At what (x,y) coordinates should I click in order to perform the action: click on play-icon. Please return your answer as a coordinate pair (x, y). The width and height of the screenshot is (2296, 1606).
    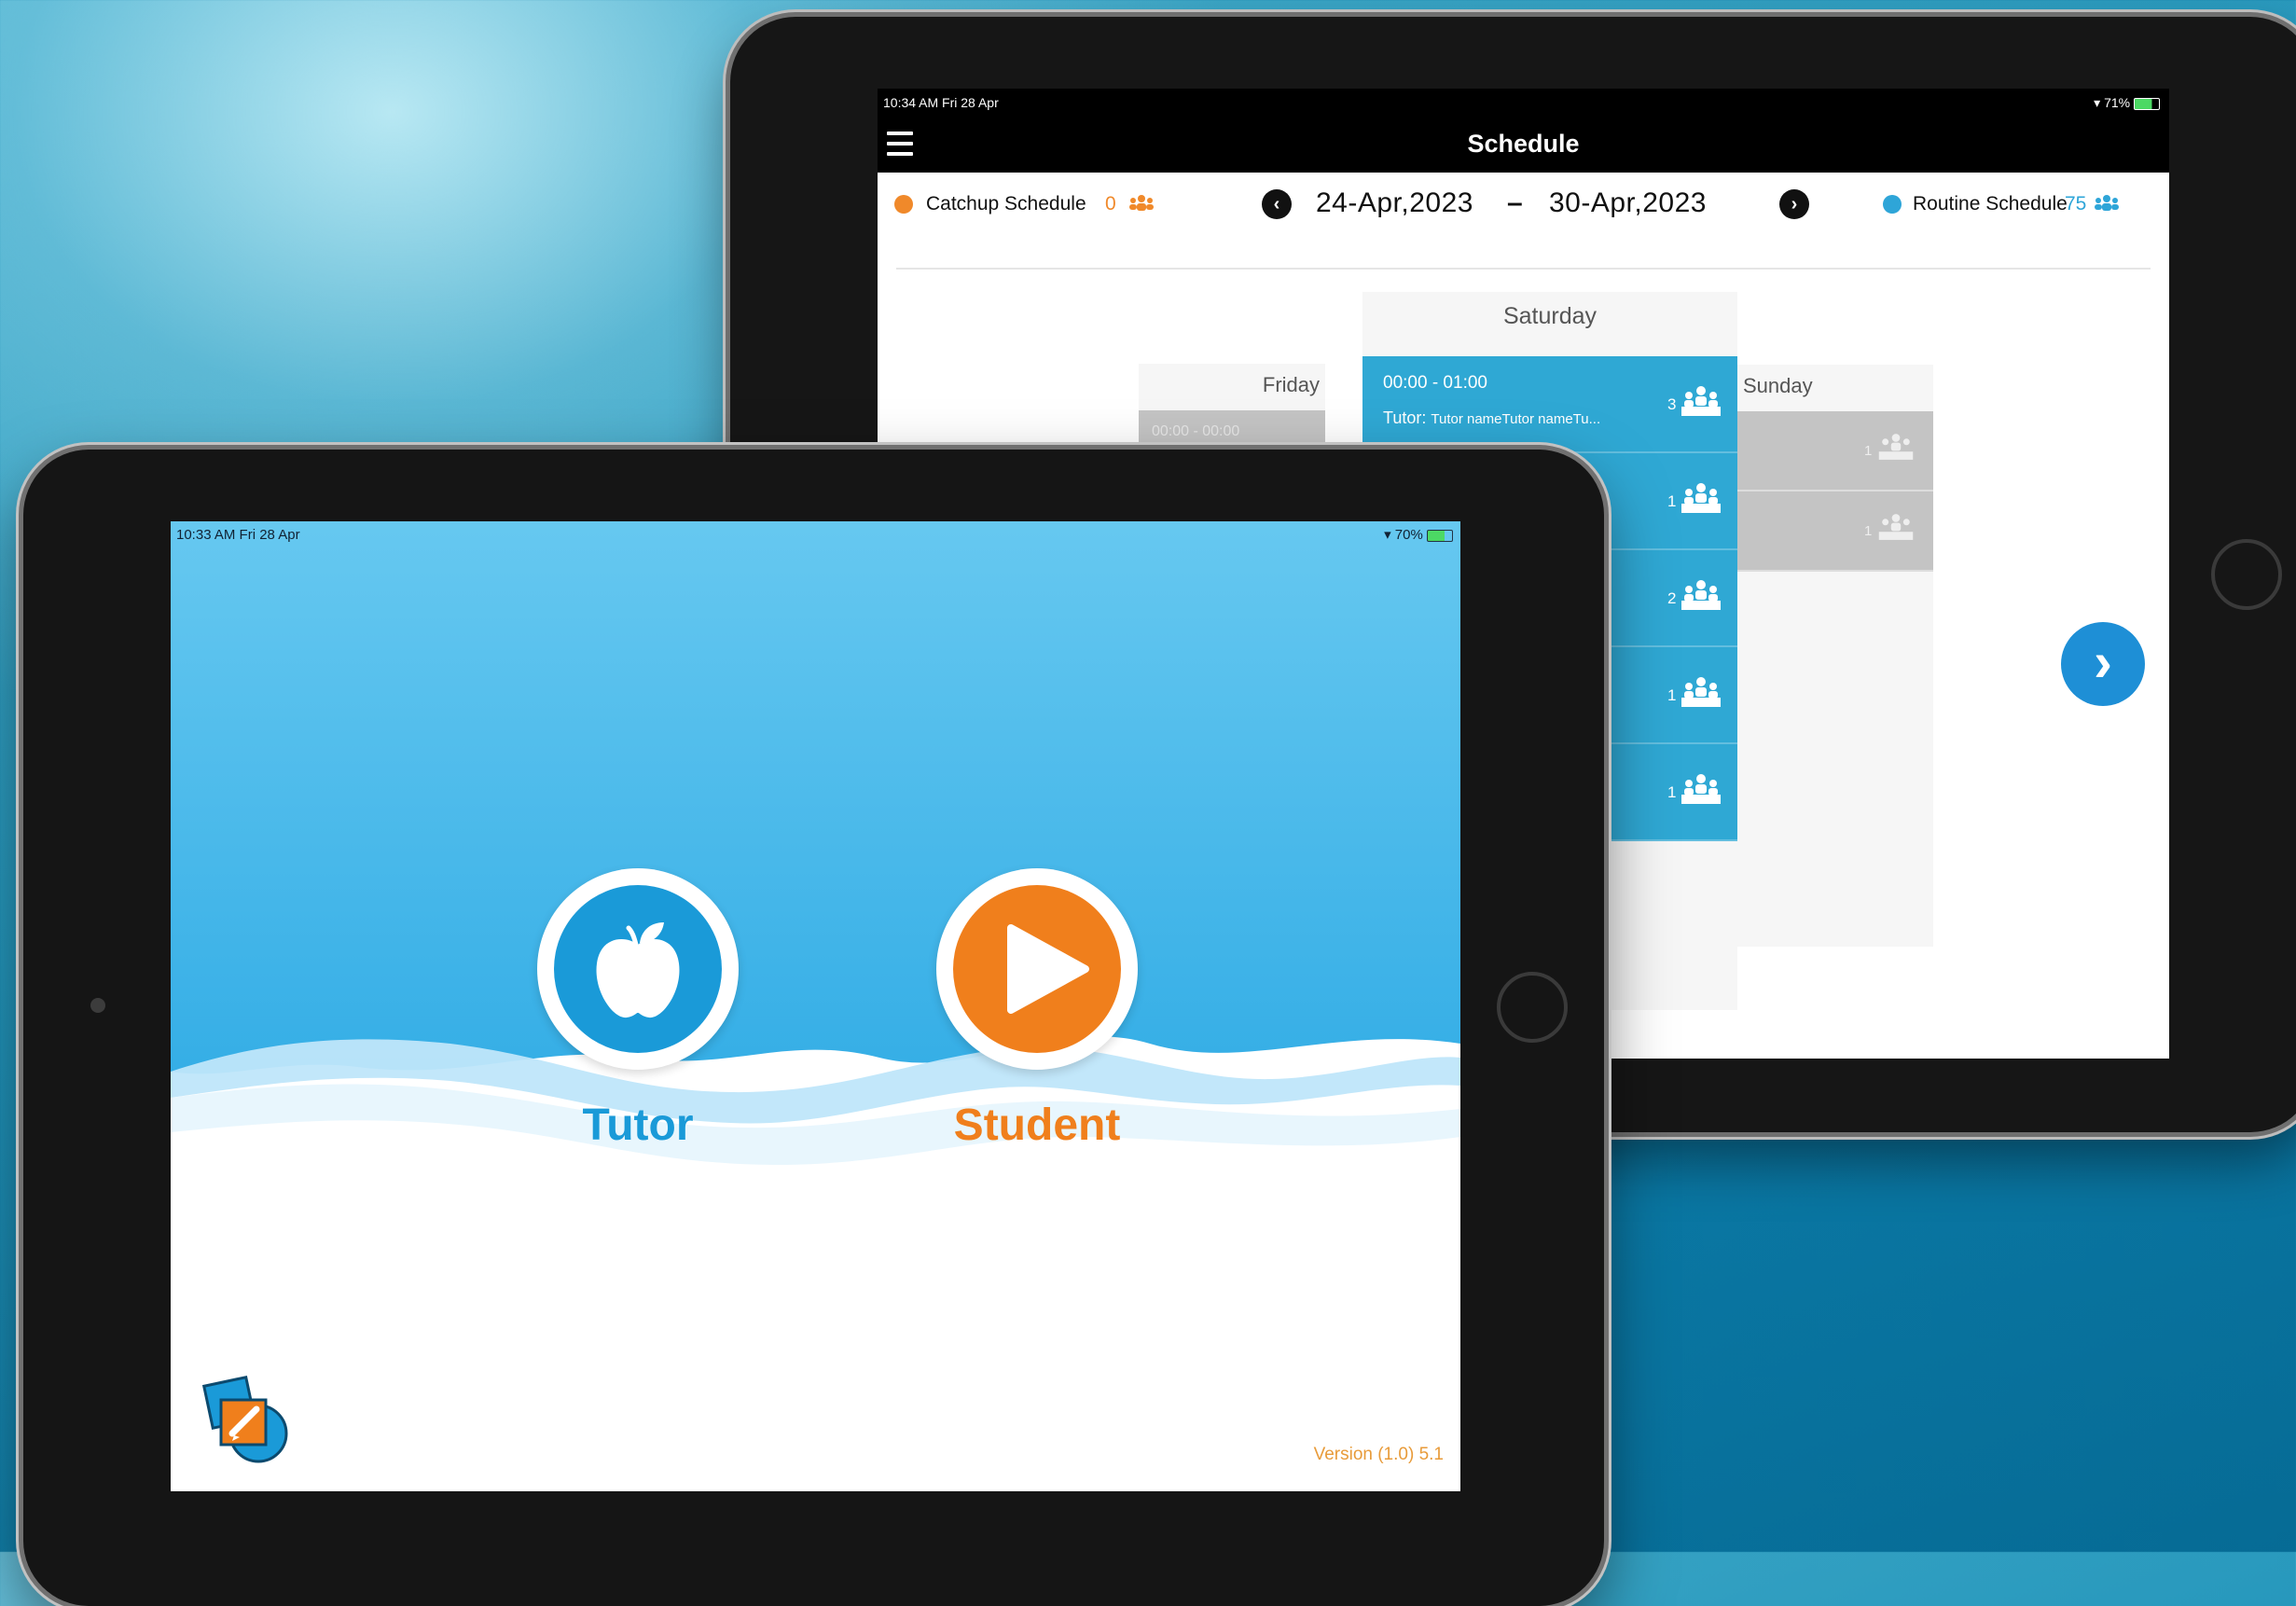
    Looking at the image, I should click on (1048, 969).